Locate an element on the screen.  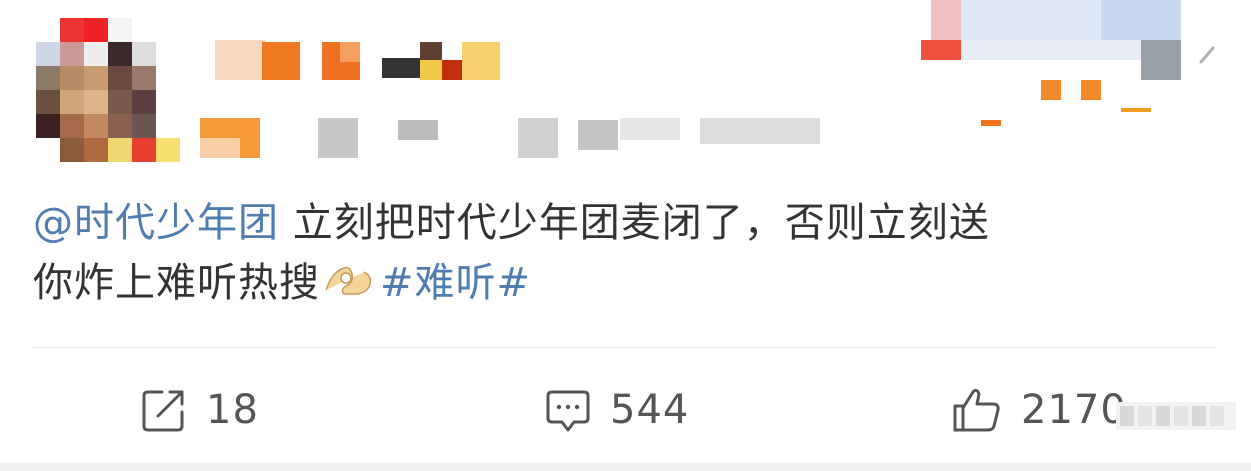
comment-icon is located at coordinates (568, 411).